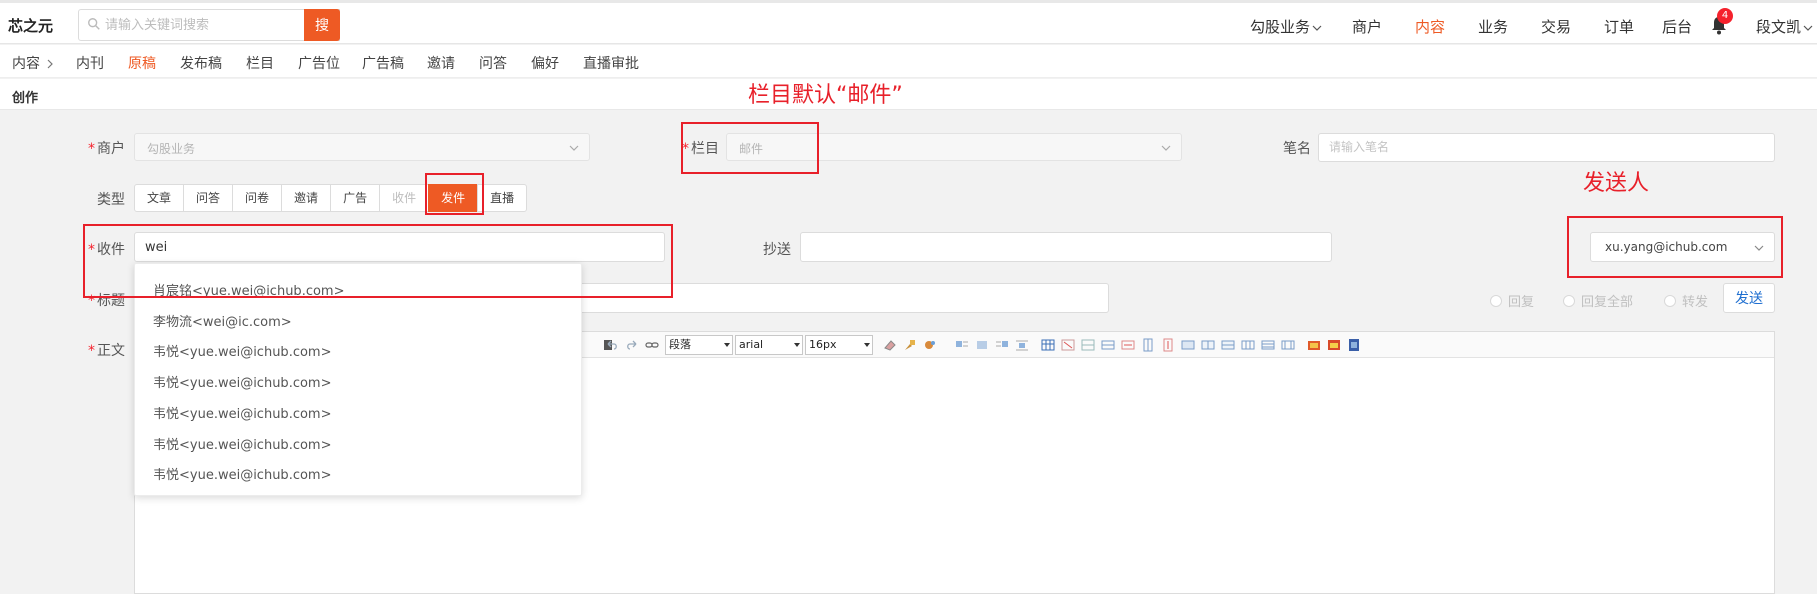 The image size is (1817, 594). What do you see at coordinates (910, 345) in the screenshot?
I see `format-brush-icon` at bounding box center [910, 345].